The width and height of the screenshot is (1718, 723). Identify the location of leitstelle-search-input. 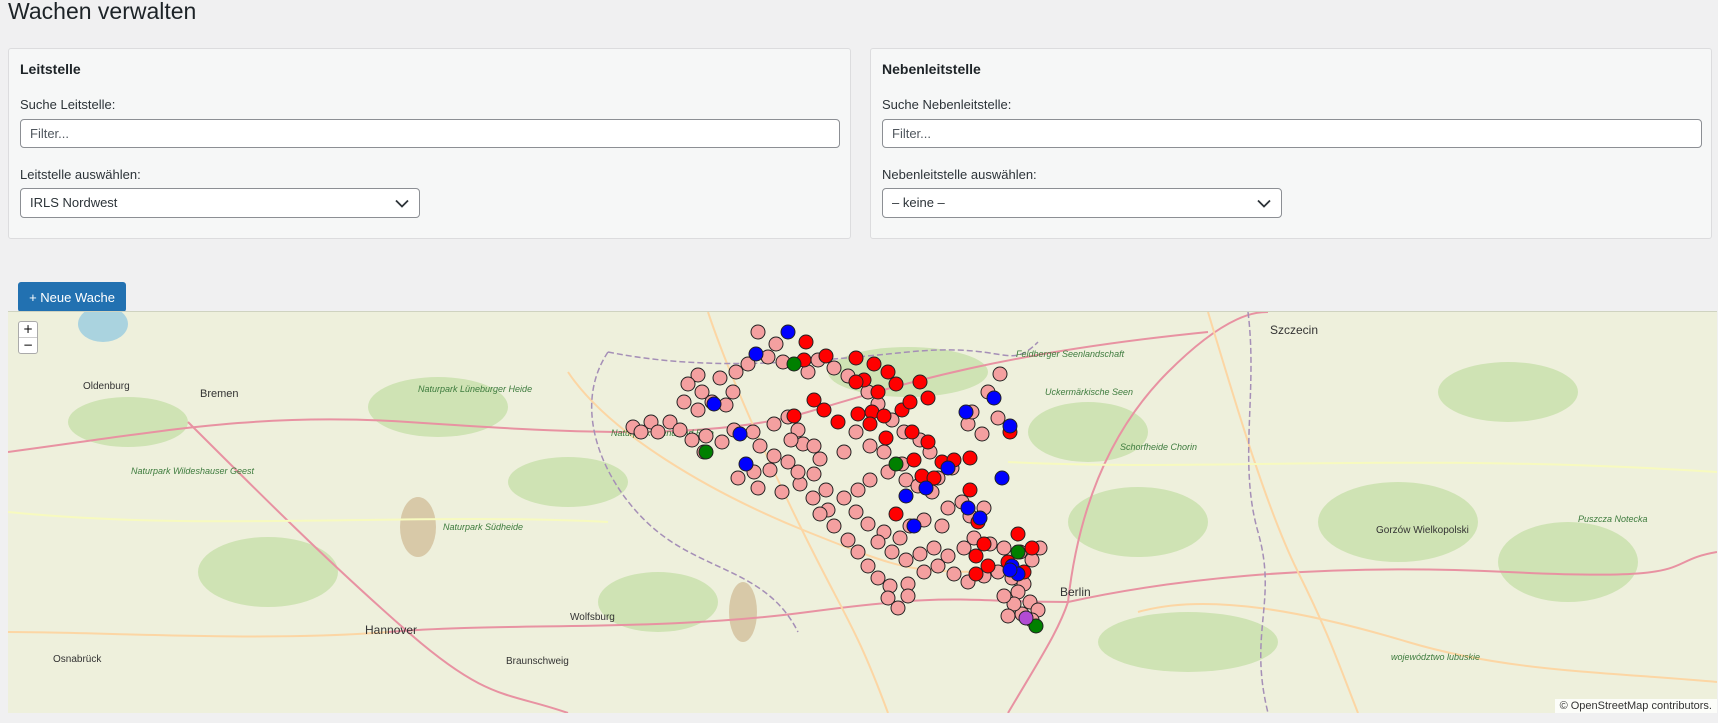
(430, 133).